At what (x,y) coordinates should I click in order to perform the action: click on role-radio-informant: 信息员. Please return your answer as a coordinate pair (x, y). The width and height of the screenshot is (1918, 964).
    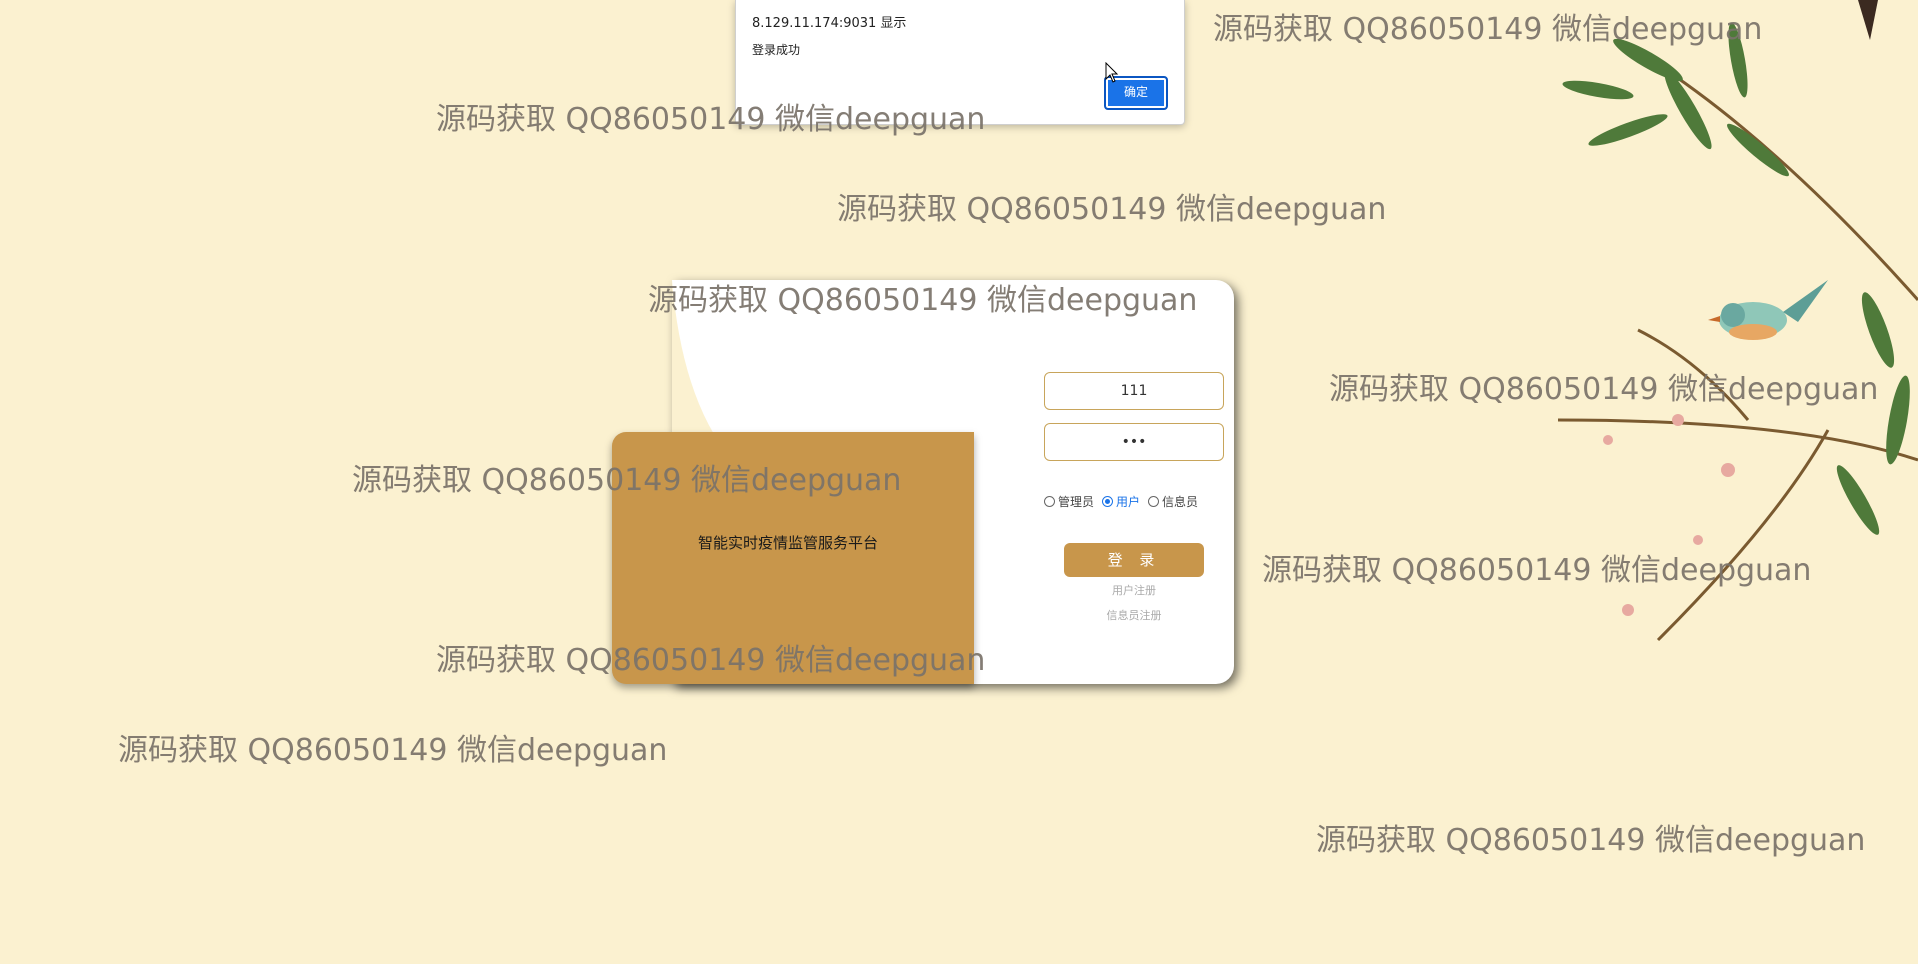
    Looking at the image, I should click on (1173, 501).